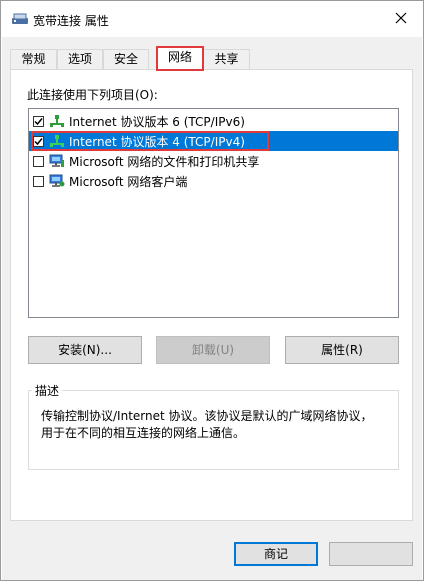 The width and height of the screenshot is (424, 581). Describe the element at coordinates (164, 161) in the screenshot. I see `item-label: Microsoft 网络的文件和打印机共享` at that location.